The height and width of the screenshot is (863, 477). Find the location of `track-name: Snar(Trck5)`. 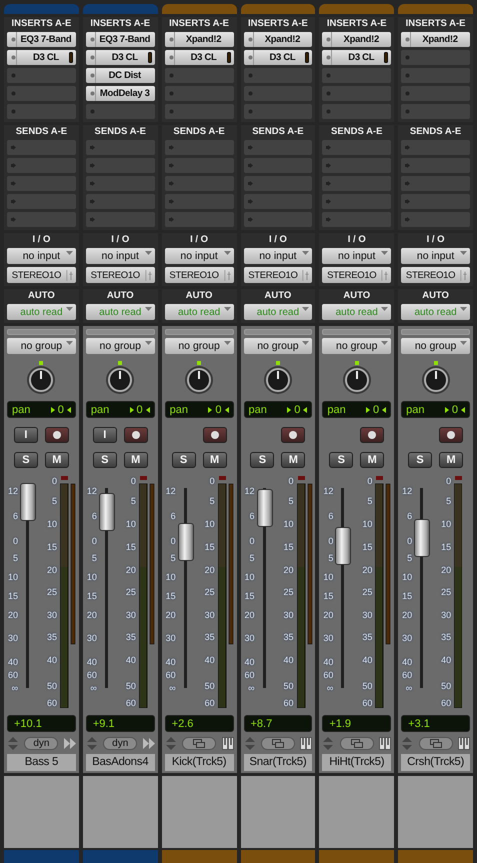

track-name: Snar(Trck5) is located at coordinates (278, 762).